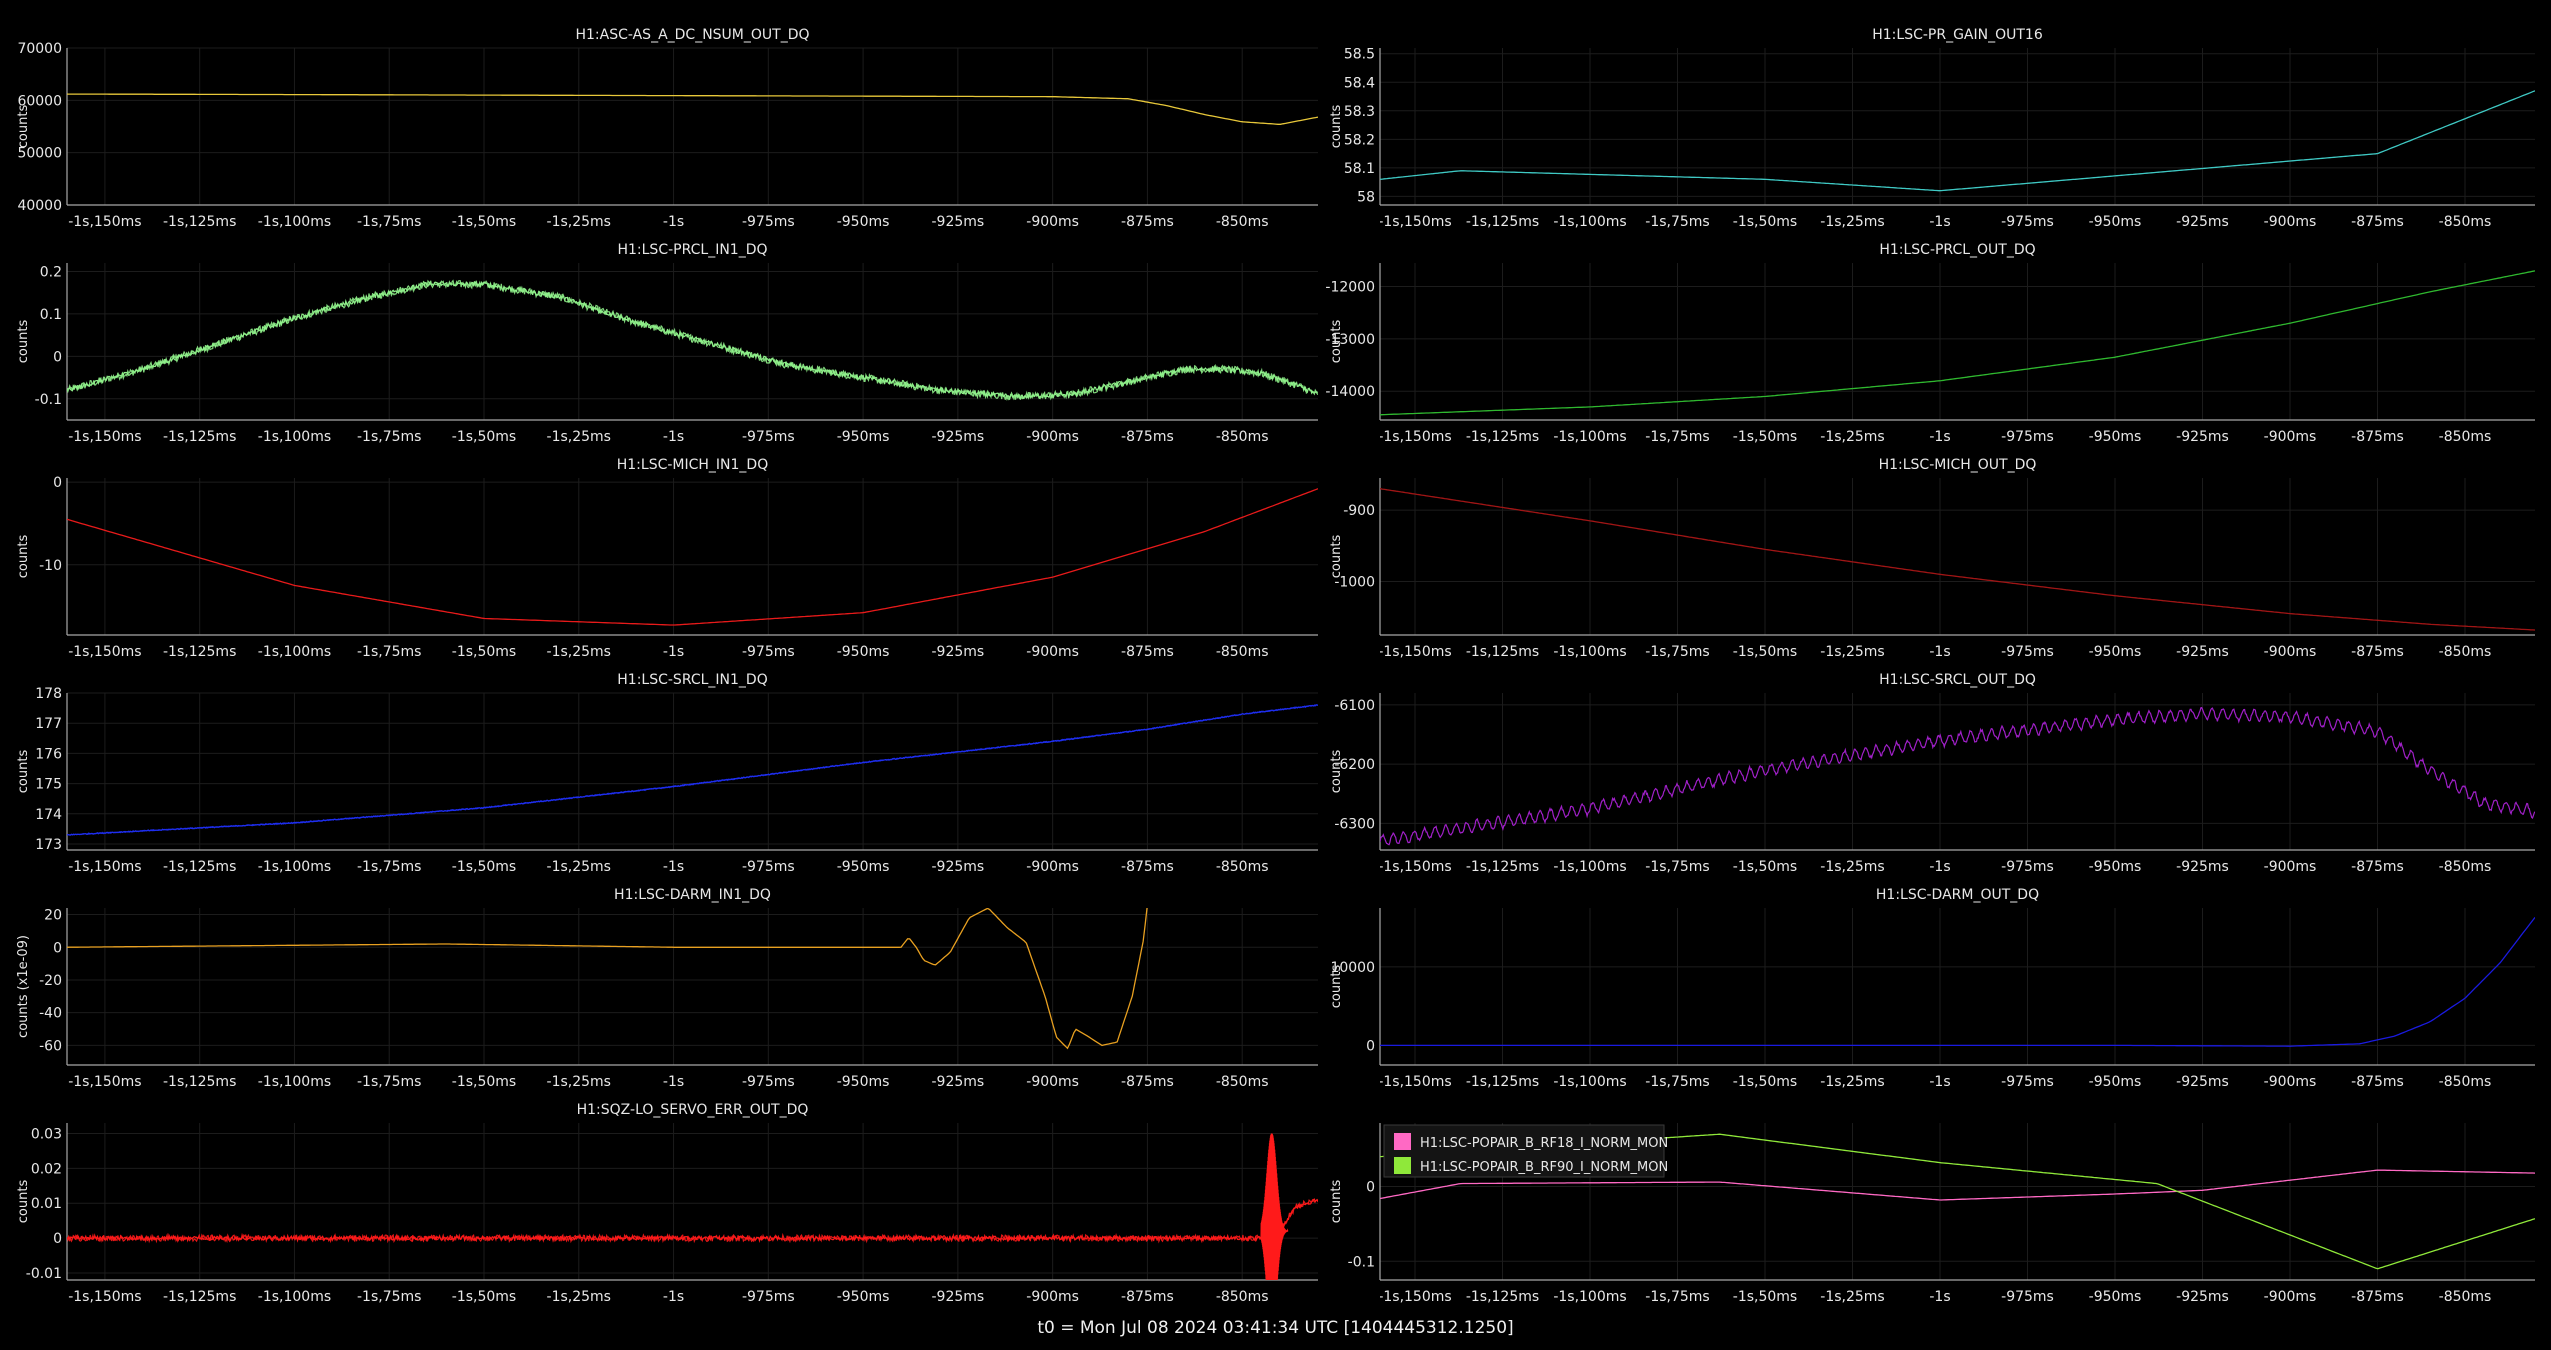 Image resolution: width=2551 pixels, height=1350 pixels. I want to click on y-tick-label: -40, so click(50, 1014).